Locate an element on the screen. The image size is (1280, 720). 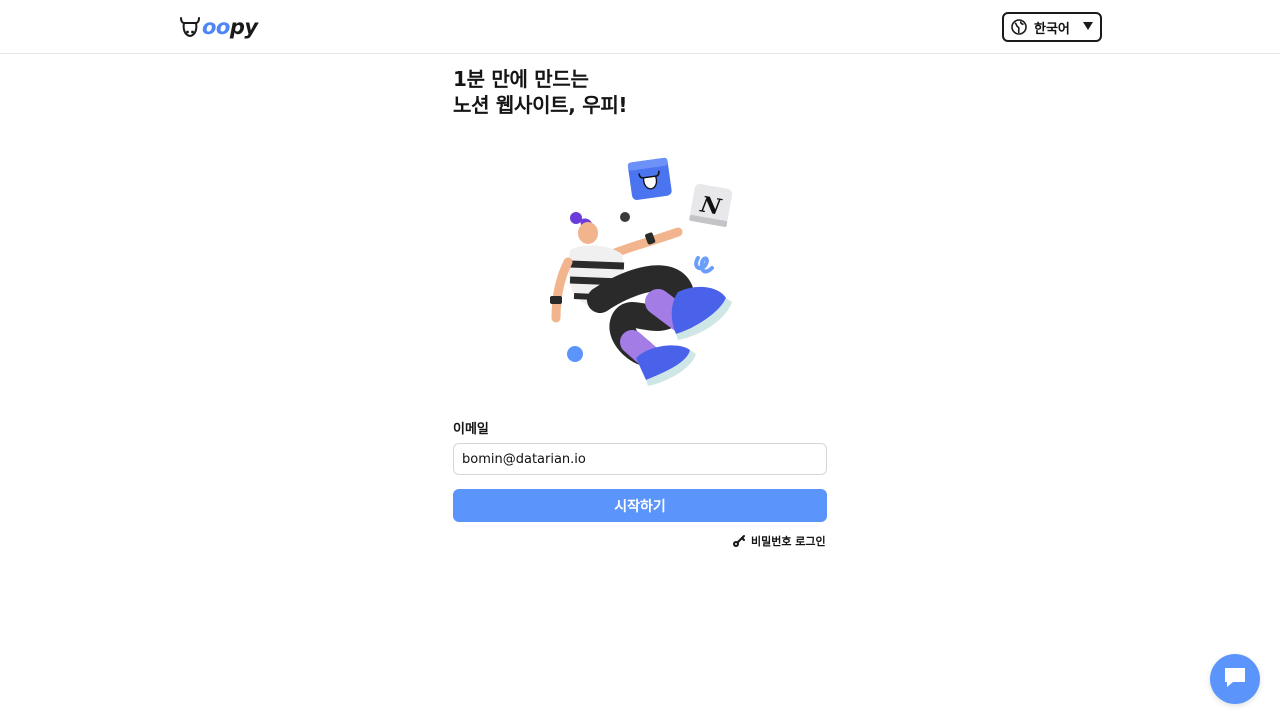
logo-wordmark: oopy is located at coordinates (230, 27).